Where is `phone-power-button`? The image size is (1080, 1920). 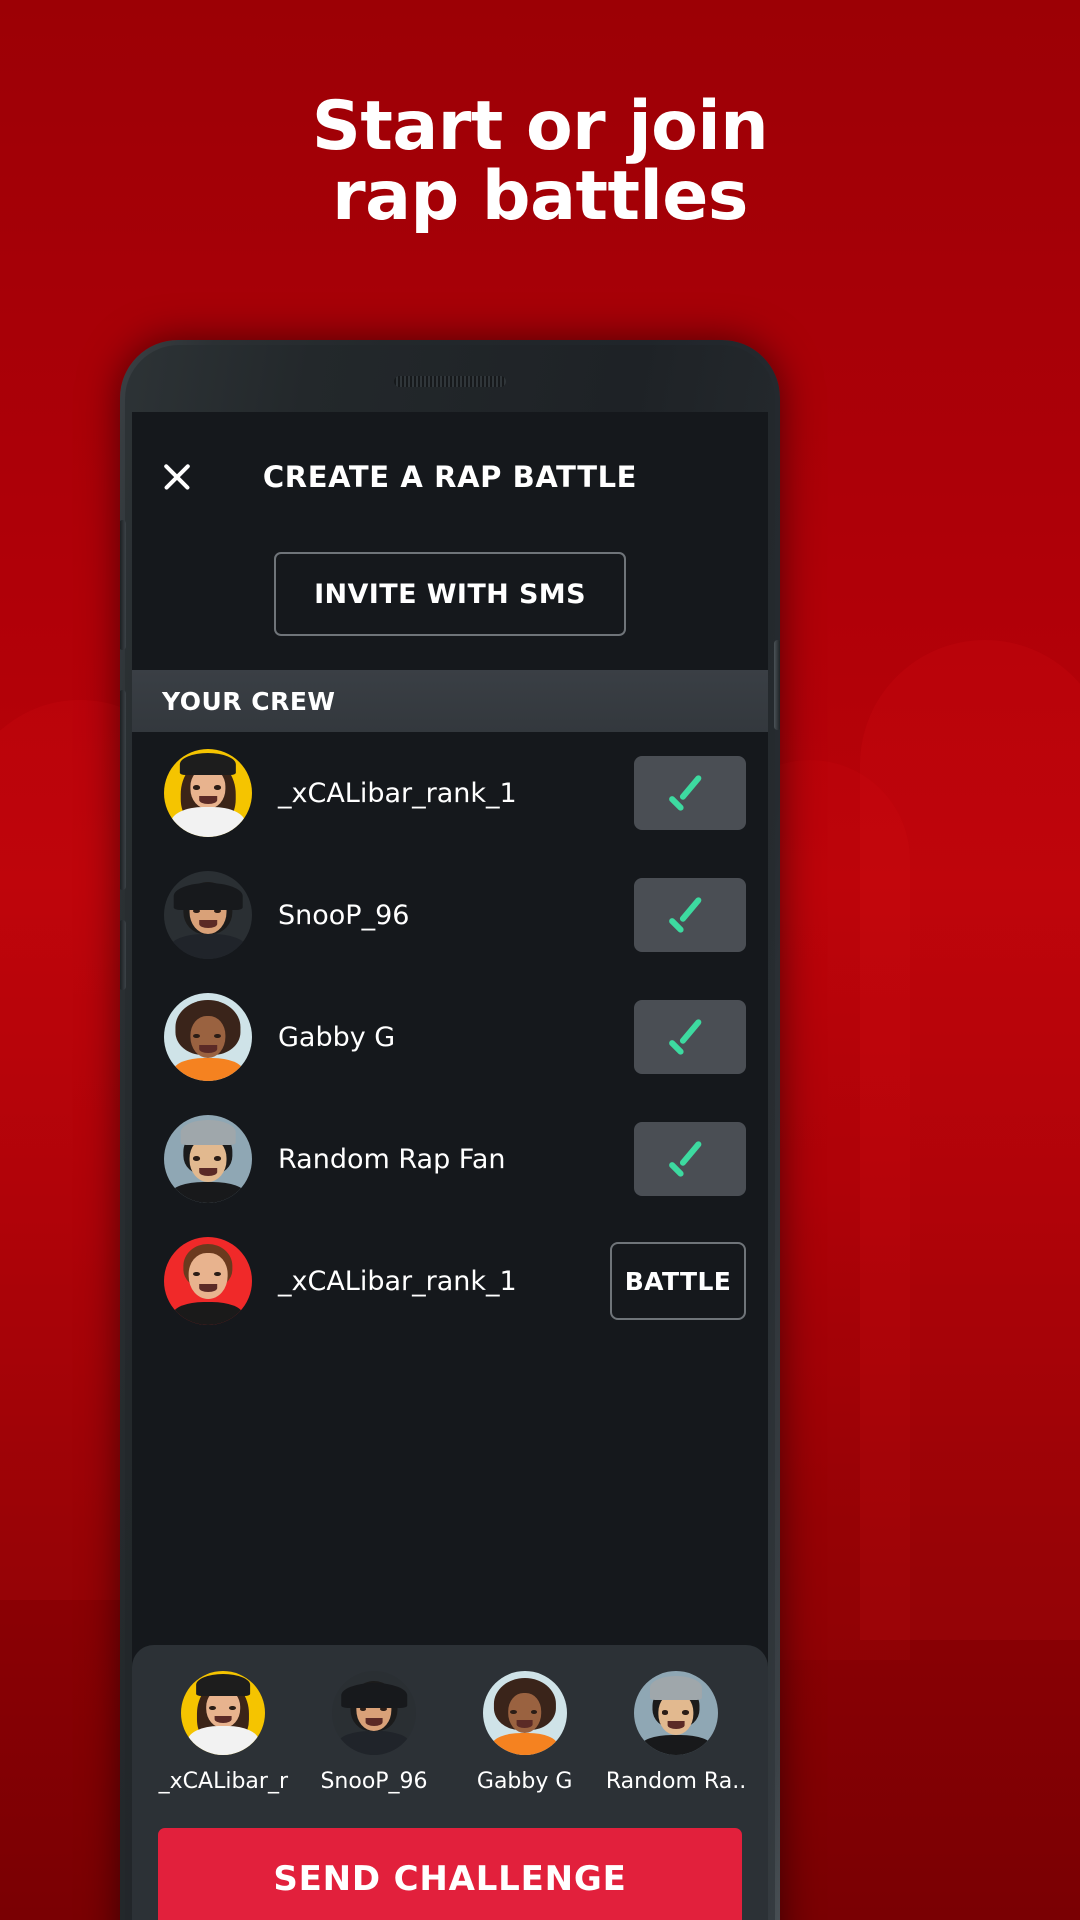
phone-power-button is located at coordinates (777, 685).